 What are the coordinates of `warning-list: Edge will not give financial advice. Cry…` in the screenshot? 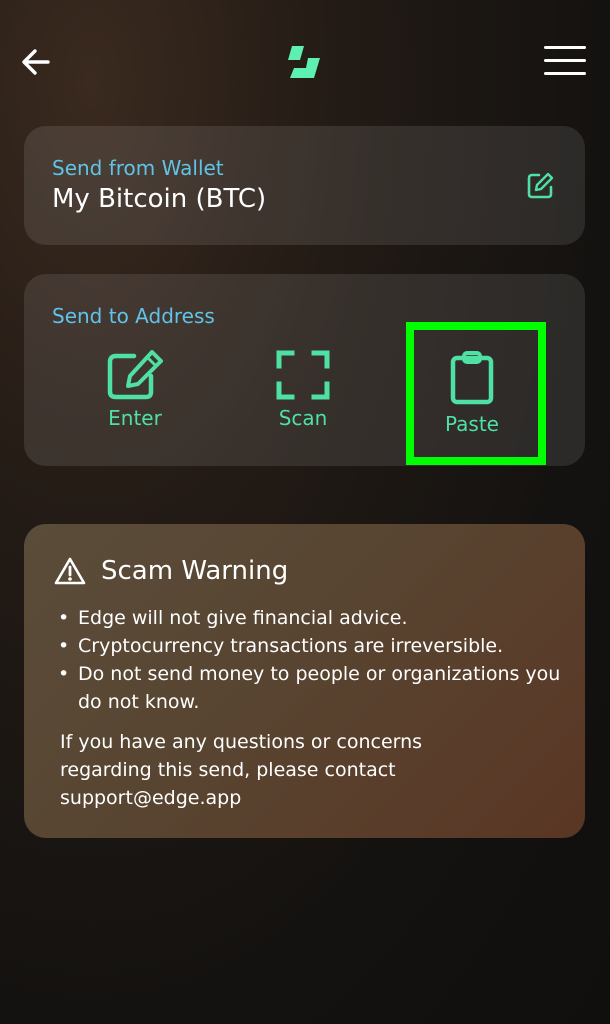 It's located at (311, 660).